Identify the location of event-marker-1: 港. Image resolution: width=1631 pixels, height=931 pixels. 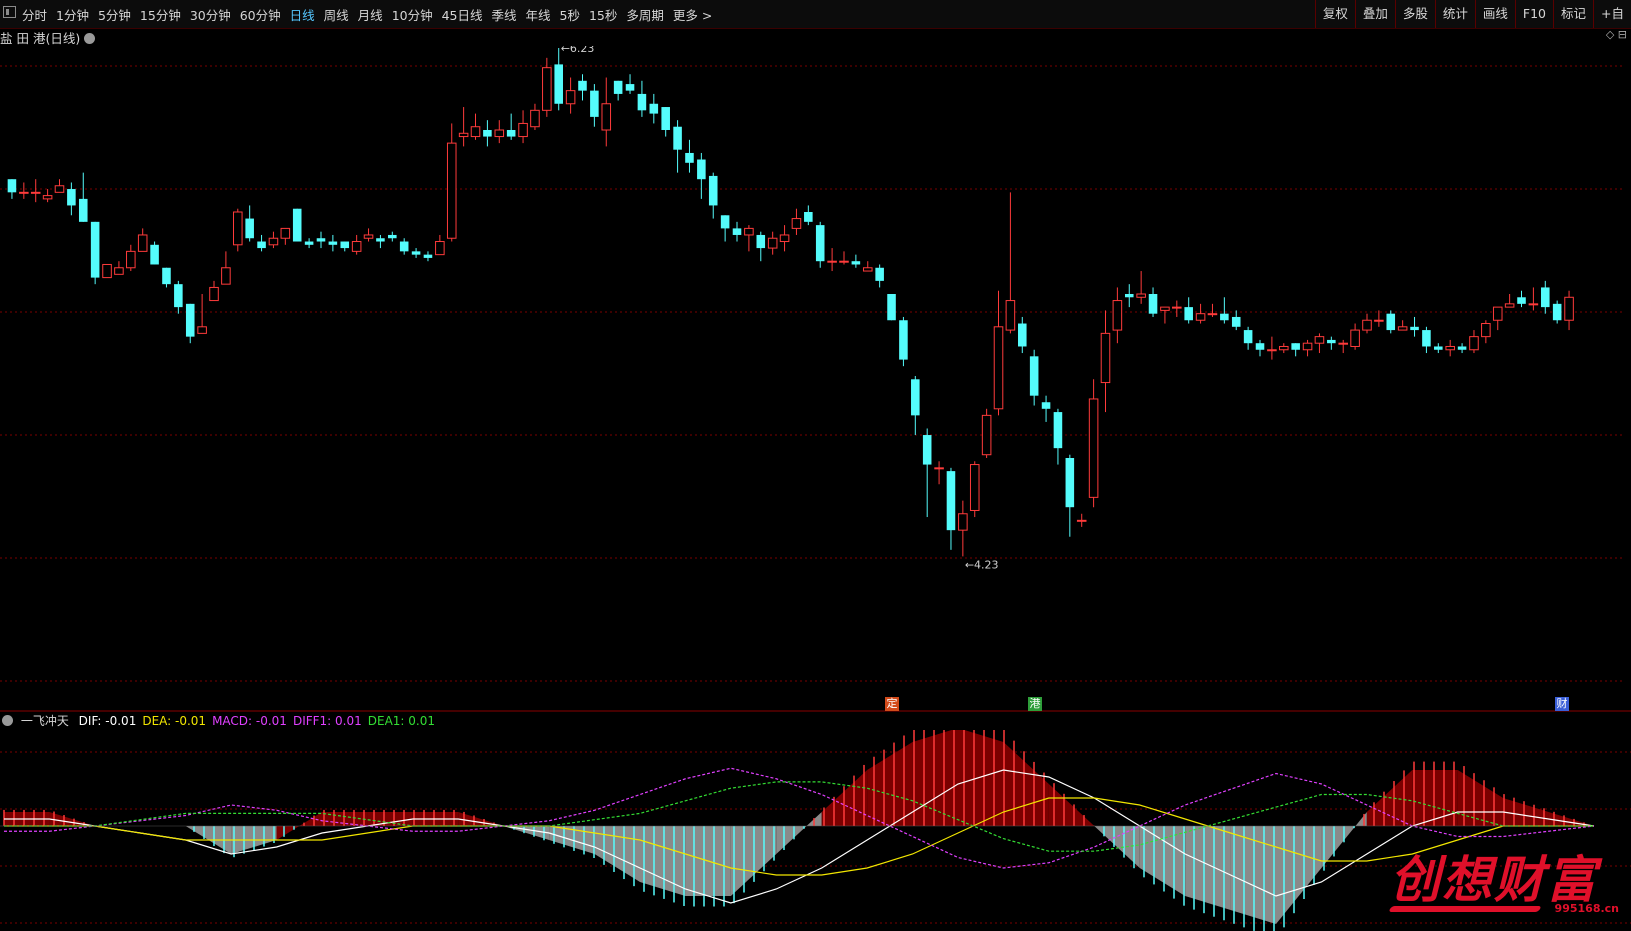
(1035, 704).